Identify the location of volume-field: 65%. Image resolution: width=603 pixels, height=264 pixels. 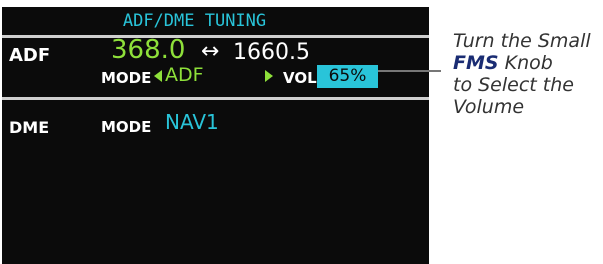
(347, 76).